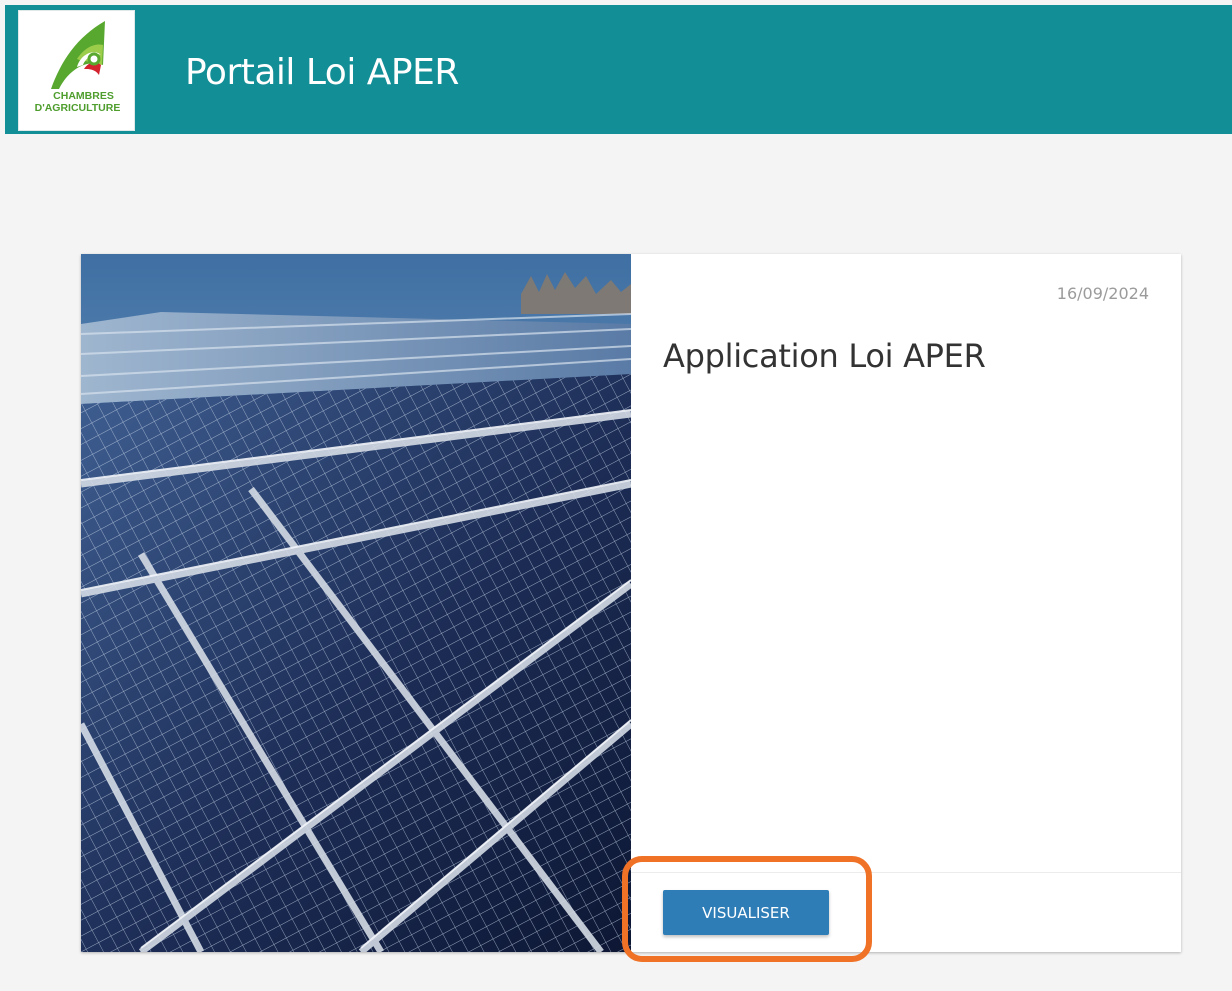  Describe the element at coordinates (618, 69) in the screenshot. I see `app-header: CHAMBRES D'AGRICULTURE Portail Loi APER` at that location.